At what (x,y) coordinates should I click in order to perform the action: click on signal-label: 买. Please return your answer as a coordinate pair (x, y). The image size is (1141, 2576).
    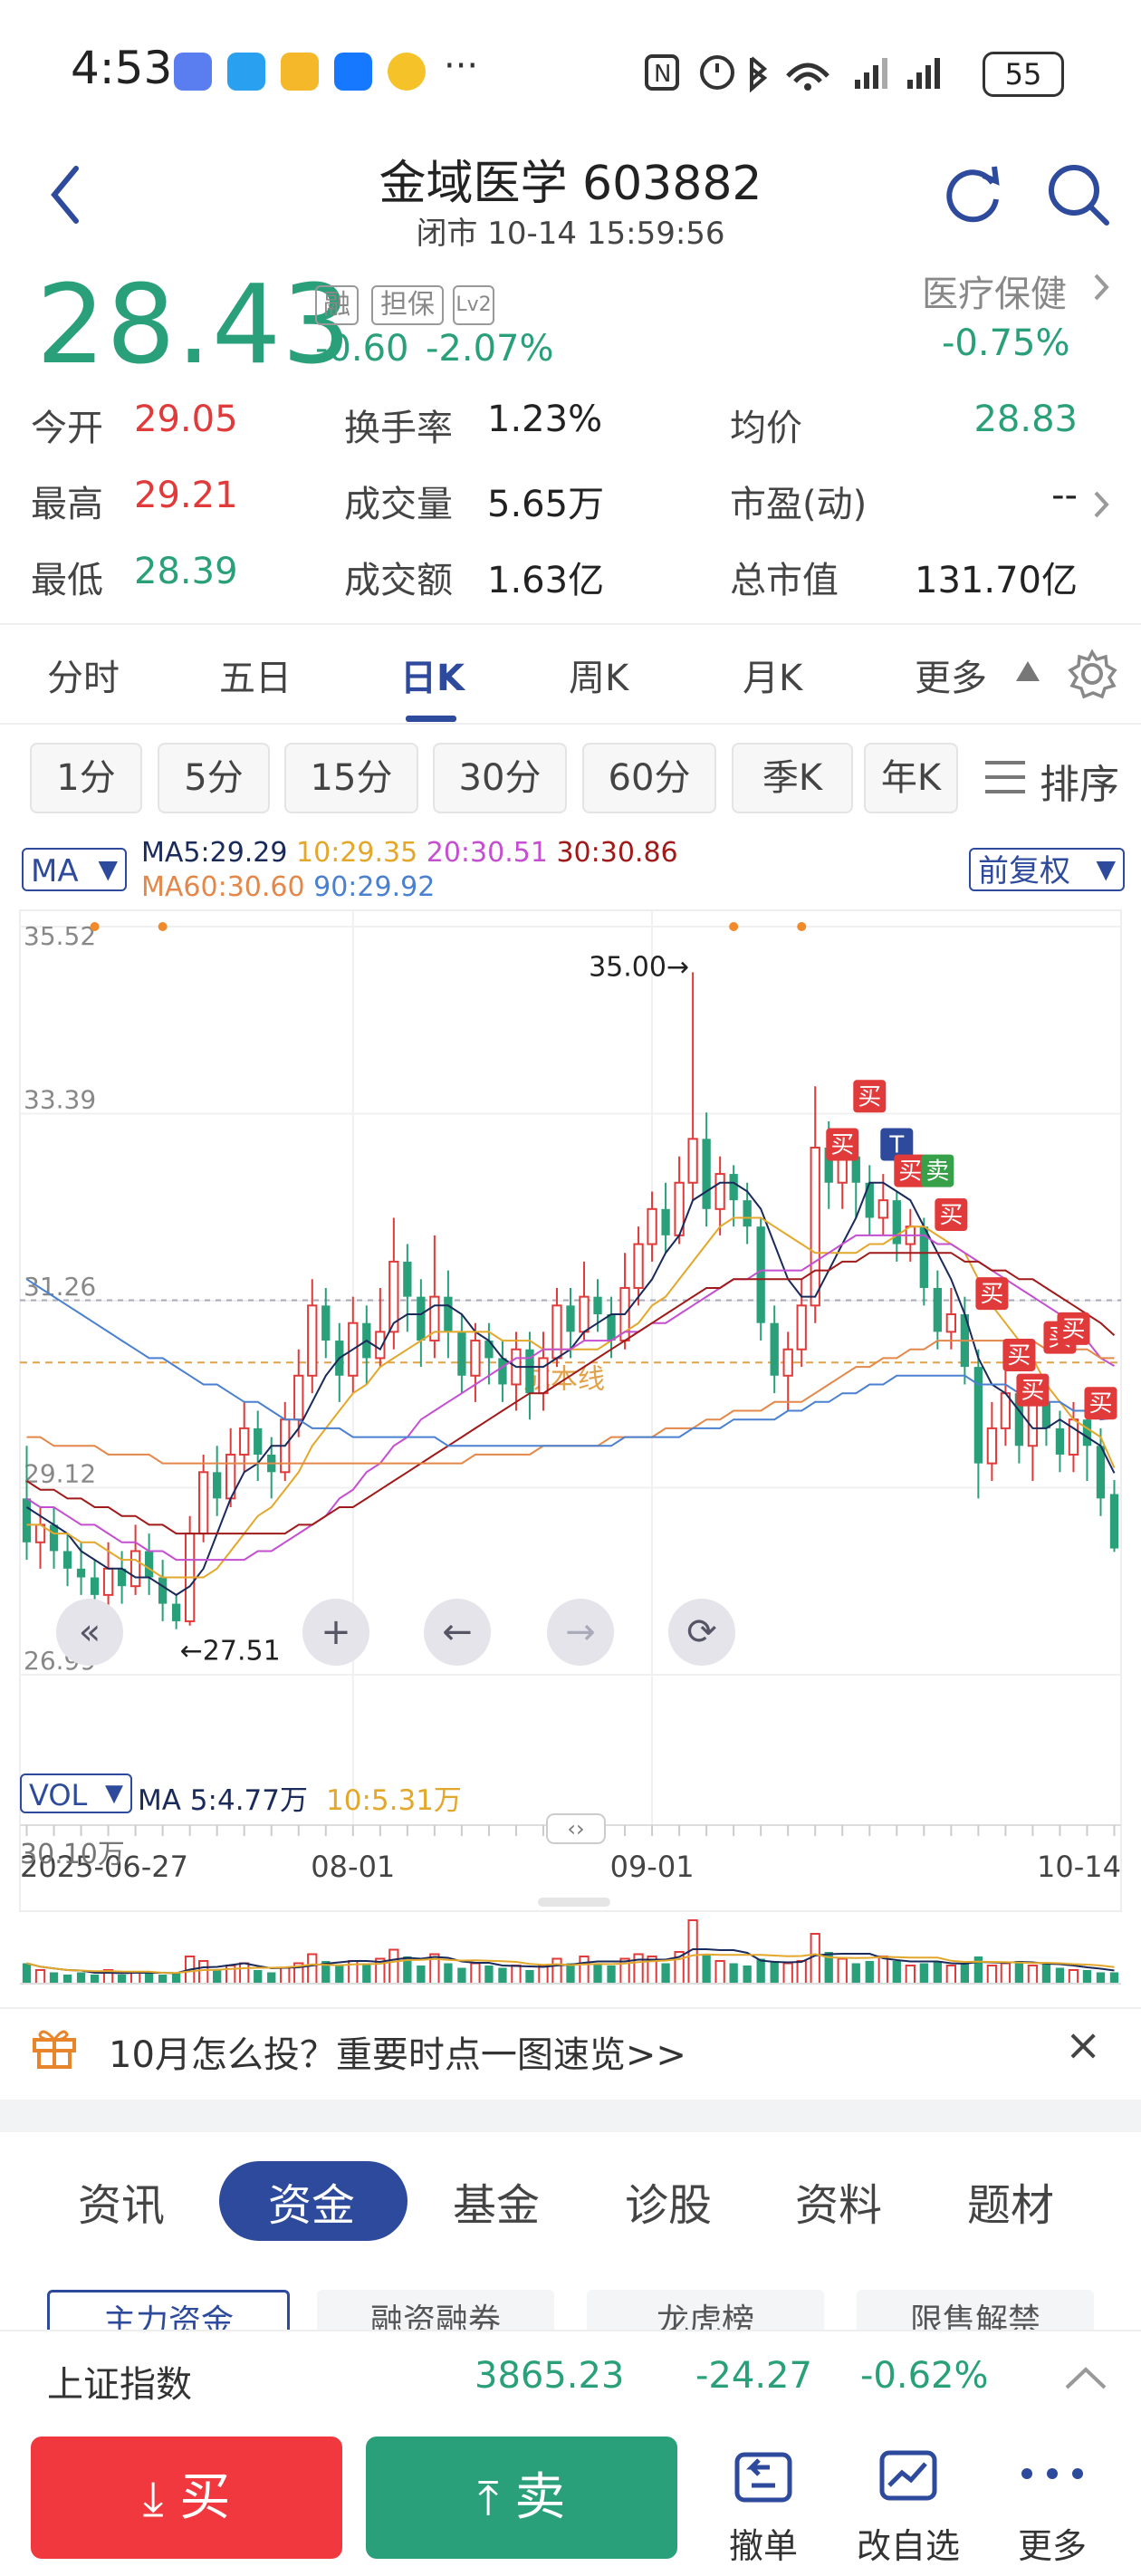
    Looking at the image, I should click on (1032, 1391).